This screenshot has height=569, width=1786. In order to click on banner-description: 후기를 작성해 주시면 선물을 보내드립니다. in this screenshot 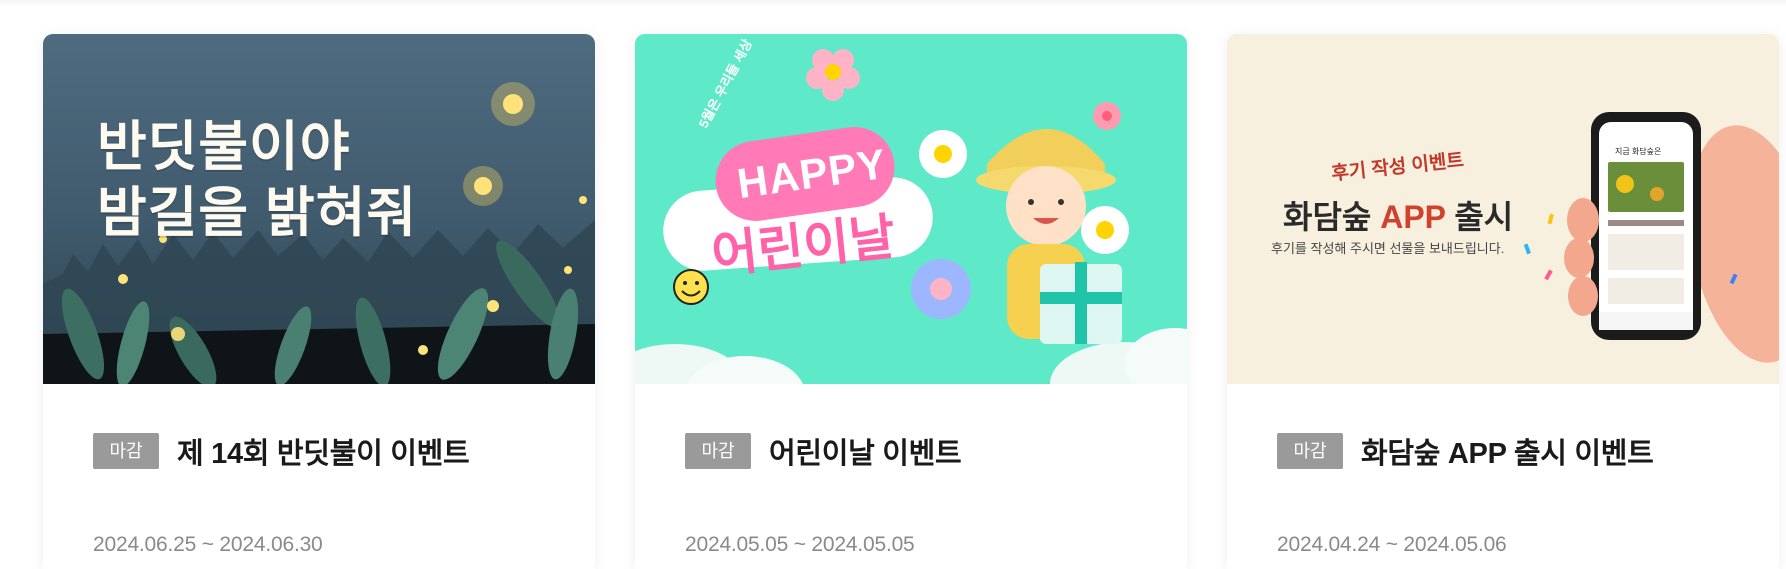, I will do `click(1388, 248)`.